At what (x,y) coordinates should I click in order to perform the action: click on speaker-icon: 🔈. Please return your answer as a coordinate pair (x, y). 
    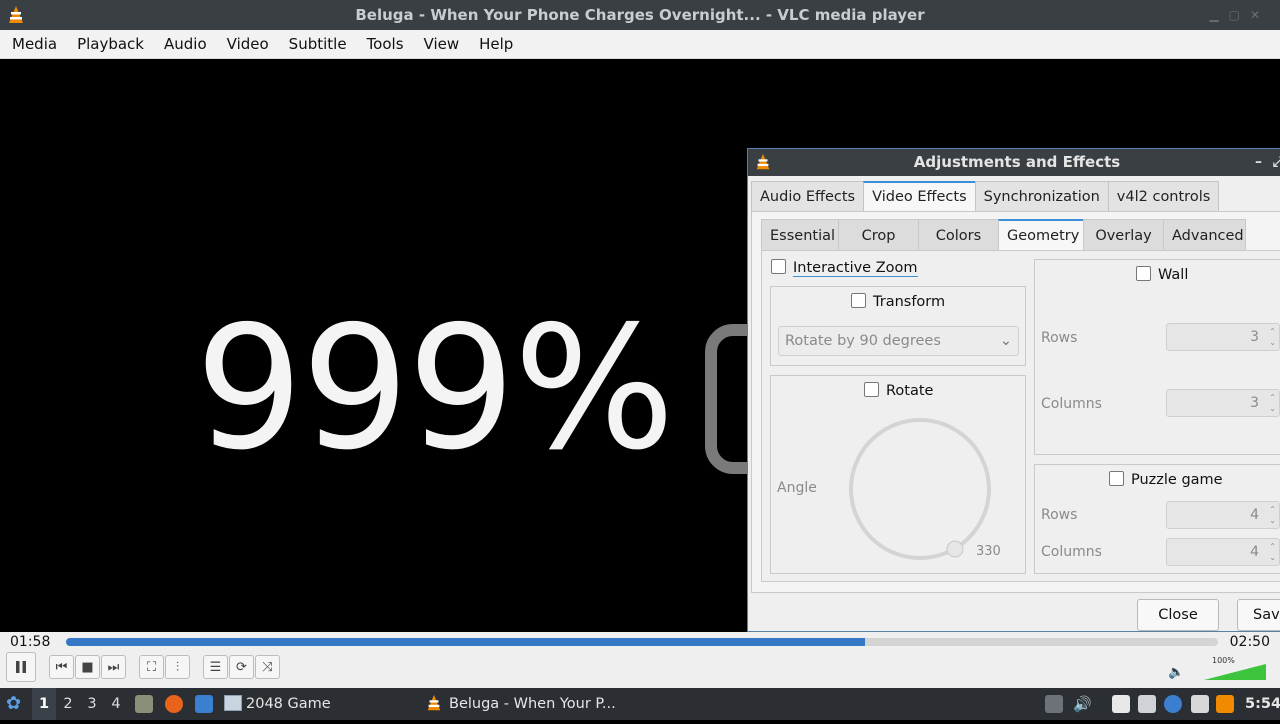
    Looking at the image, I should click on (1176, 672).